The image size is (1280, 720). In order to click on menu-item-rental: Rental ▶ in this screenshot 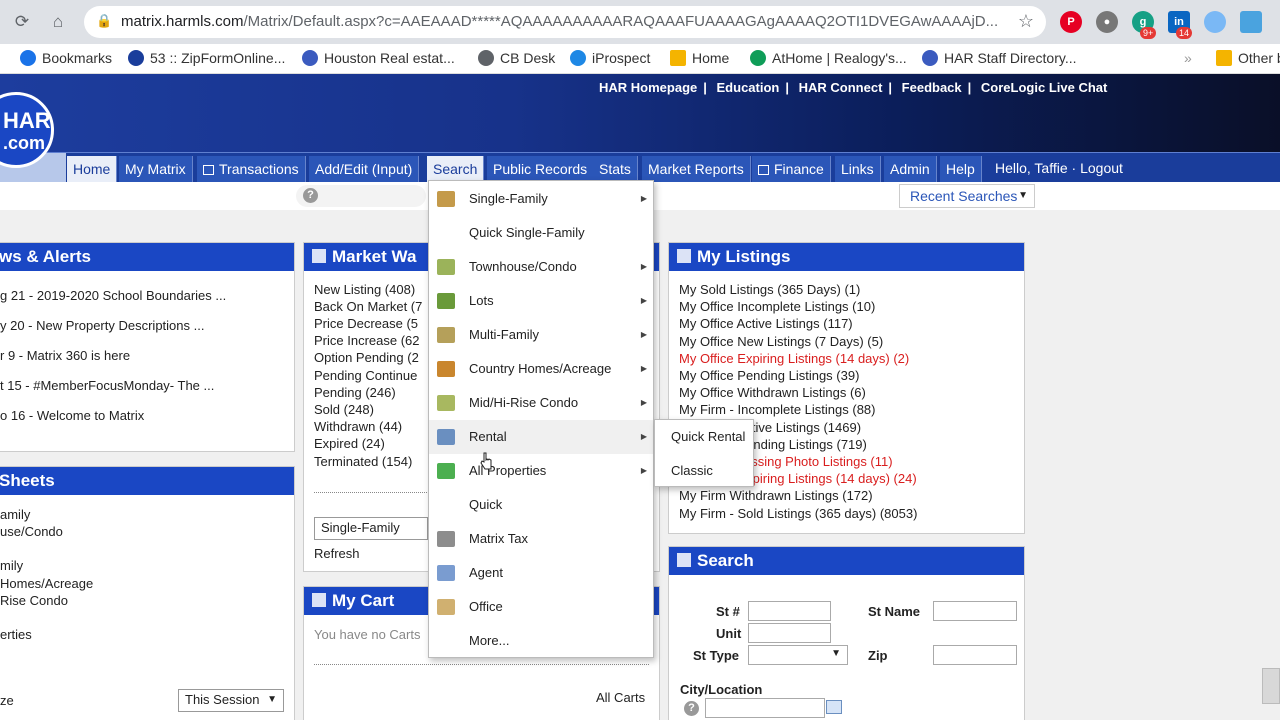, I will do `click(541, 437)`.